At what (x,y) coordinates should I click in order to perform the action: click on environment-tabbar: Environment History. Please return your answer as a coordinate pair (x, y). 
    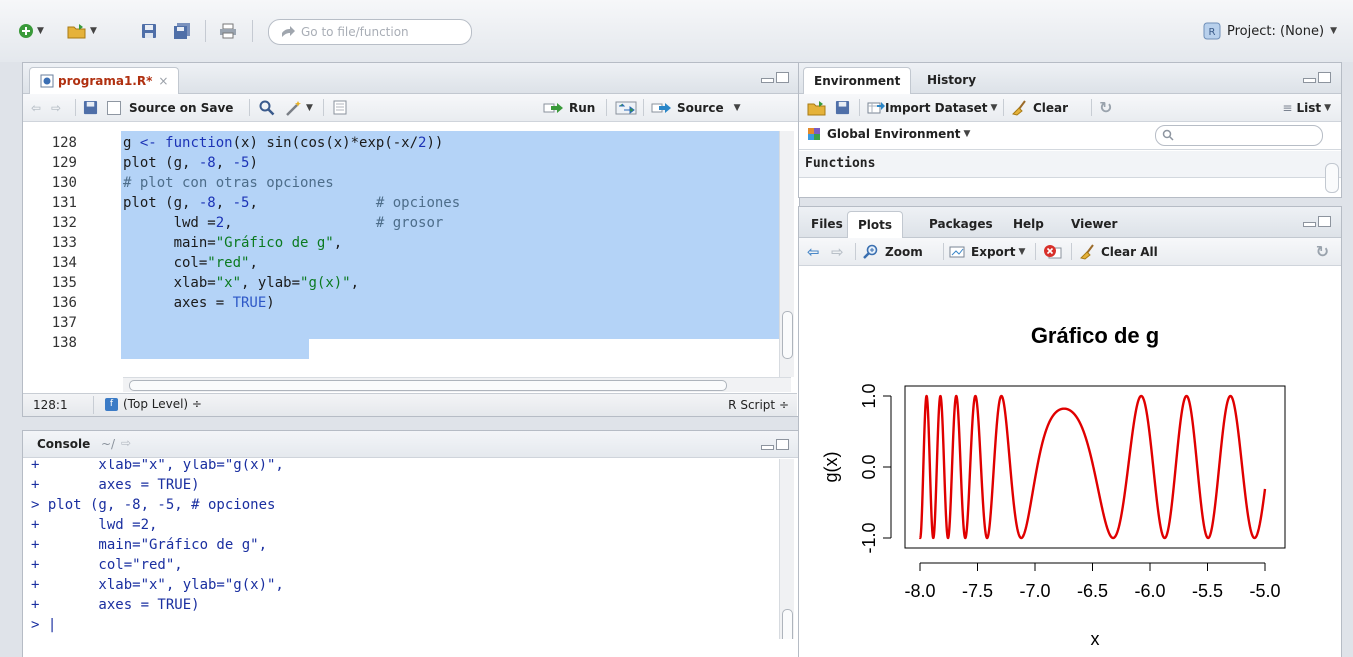
    Looking at the image, I should click on (1070, 78).